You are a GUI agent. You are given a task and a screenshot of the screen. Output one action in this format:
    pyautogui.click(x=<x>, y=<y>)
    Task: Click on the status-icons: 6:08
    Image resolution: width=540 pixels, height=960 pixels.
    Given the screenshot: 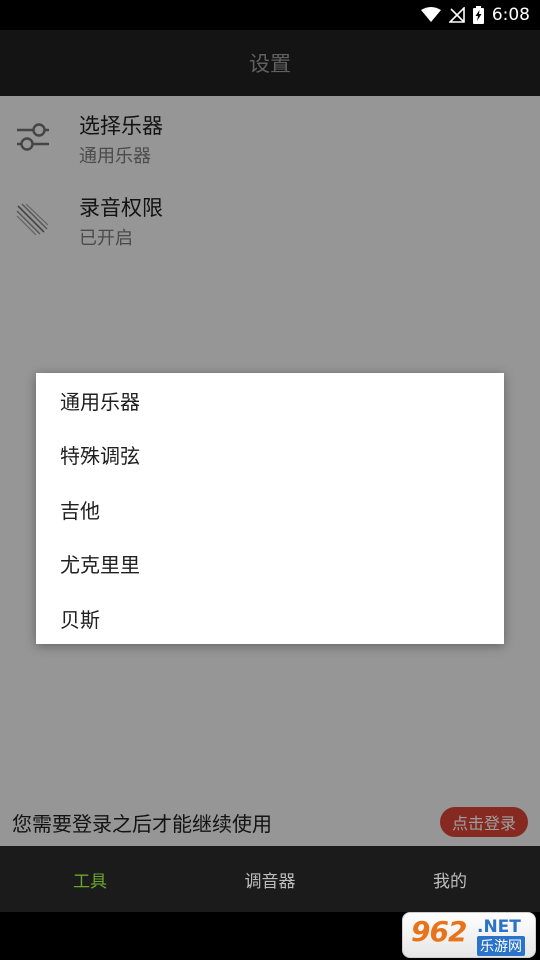 What is the action you would take?
    pyautogui.click(x=475, y=15)
    